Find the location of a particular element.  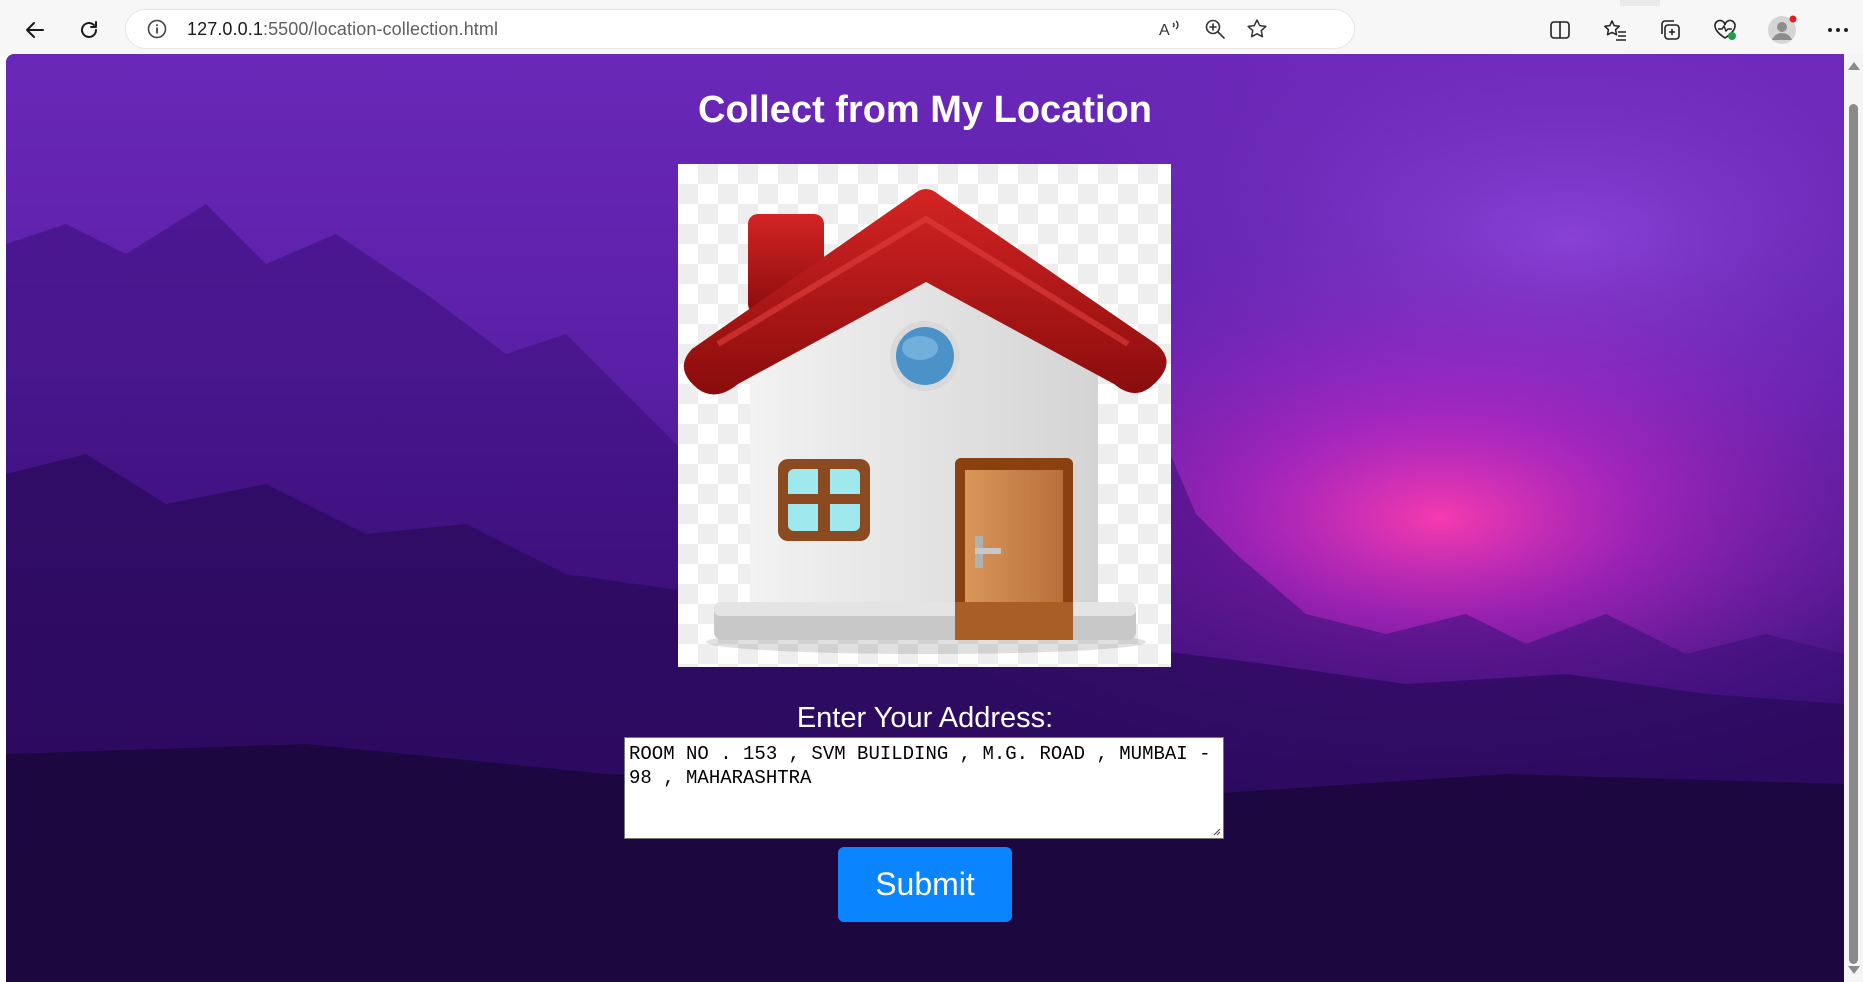

more-options-icon is located at coordinates (1838, 30).